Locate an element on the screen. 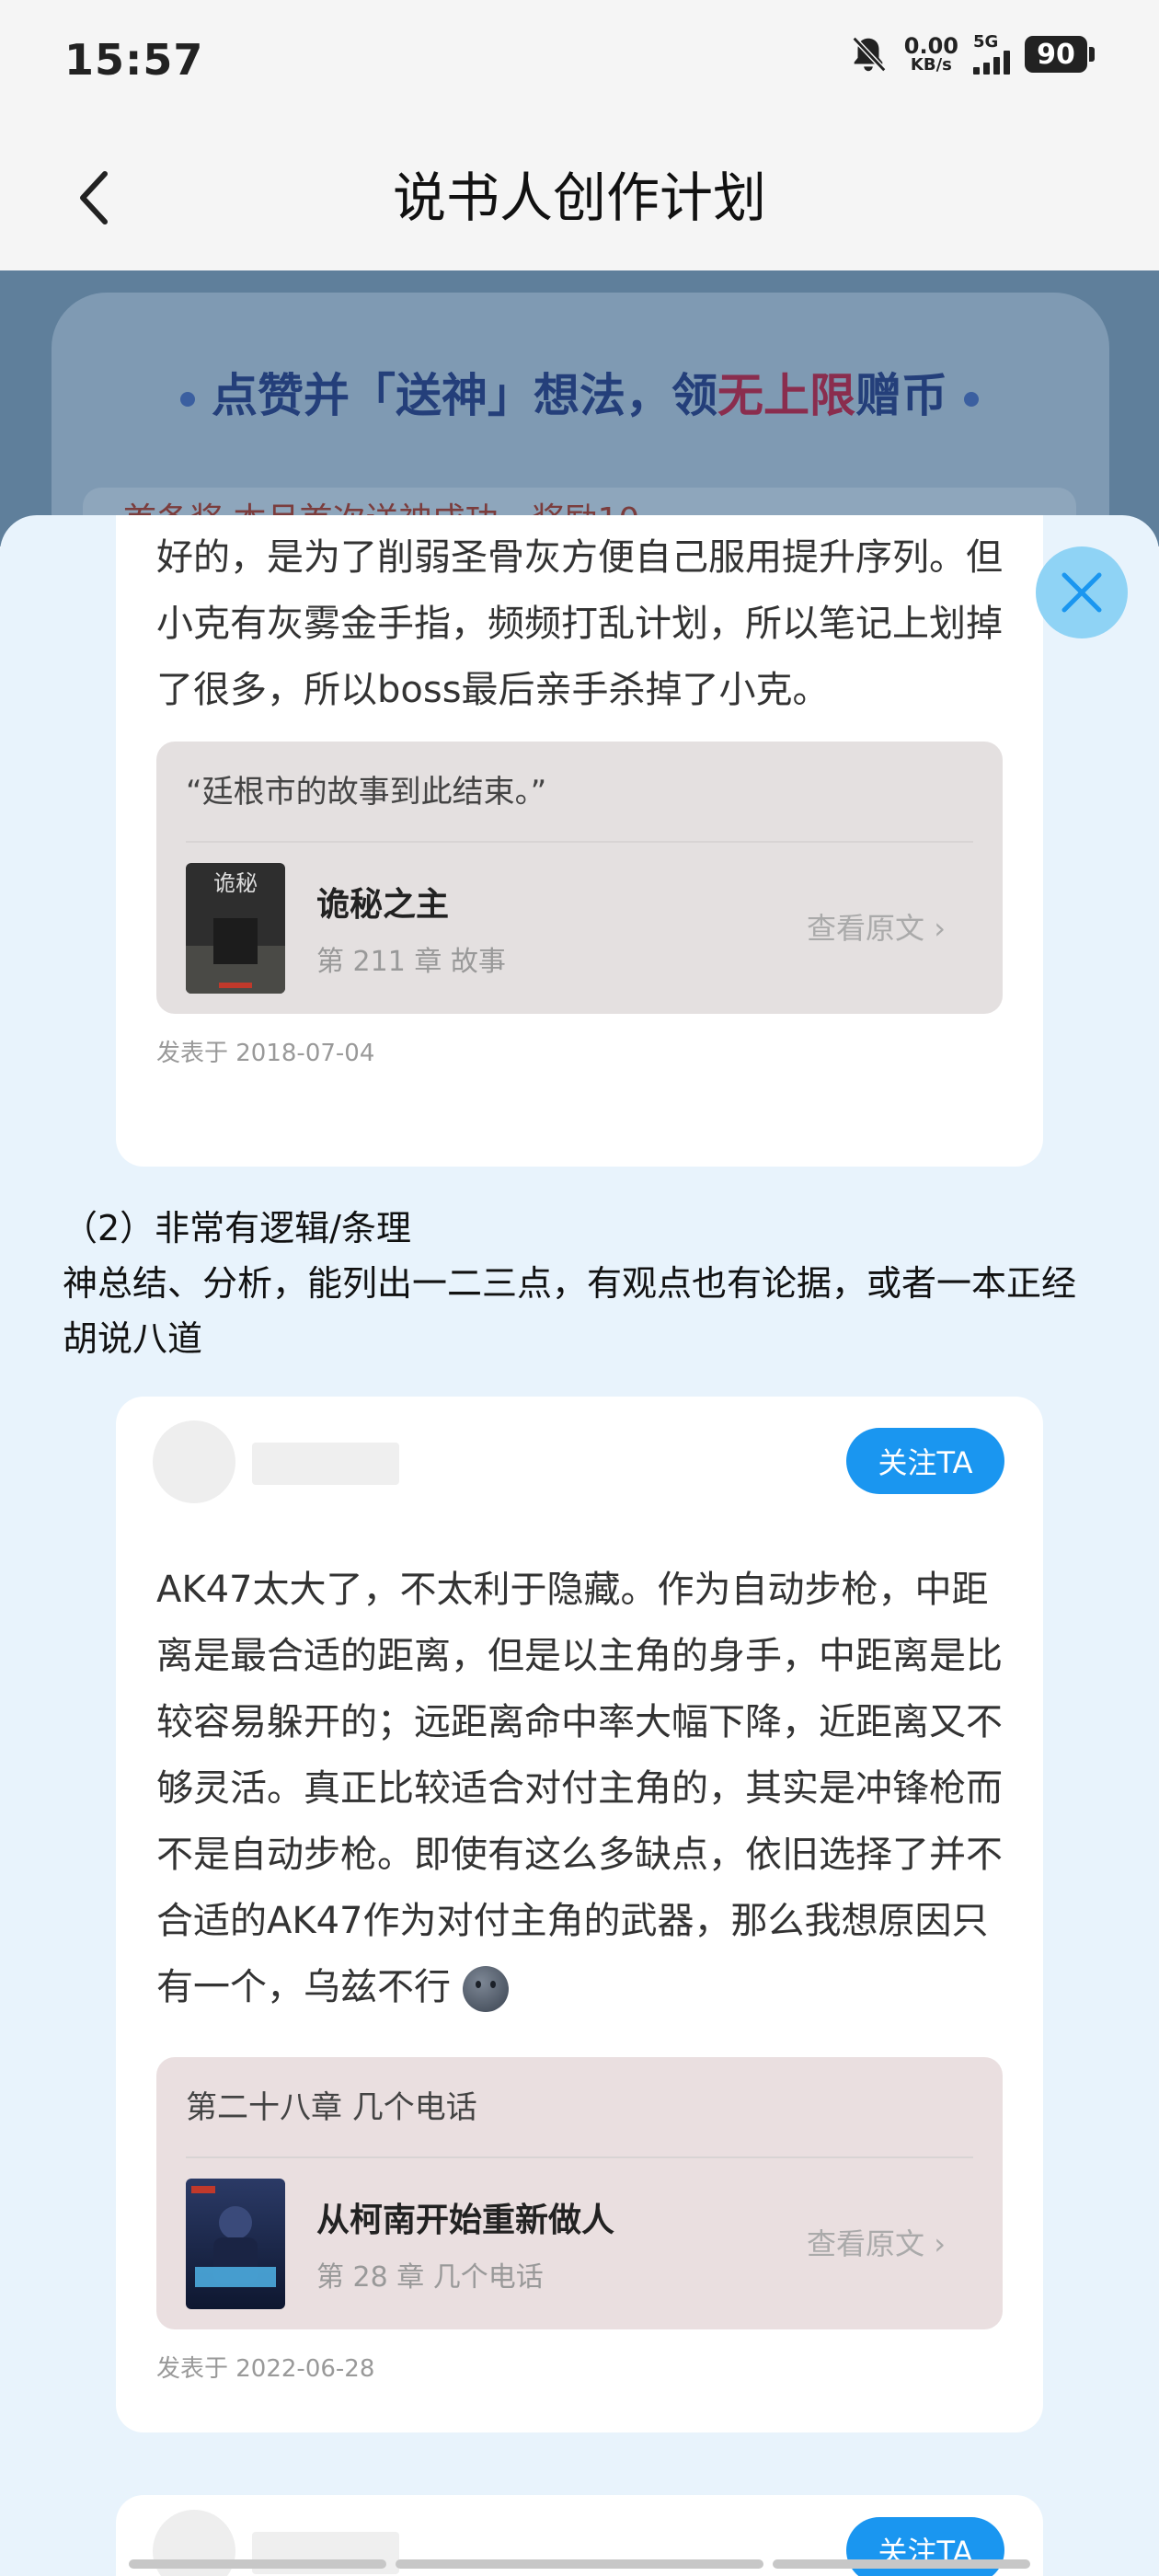 The height and width of the screenshot is (2576, 1159). book-chapter: 第 28 章 几个电话 is located at coordinates (430, 2277).